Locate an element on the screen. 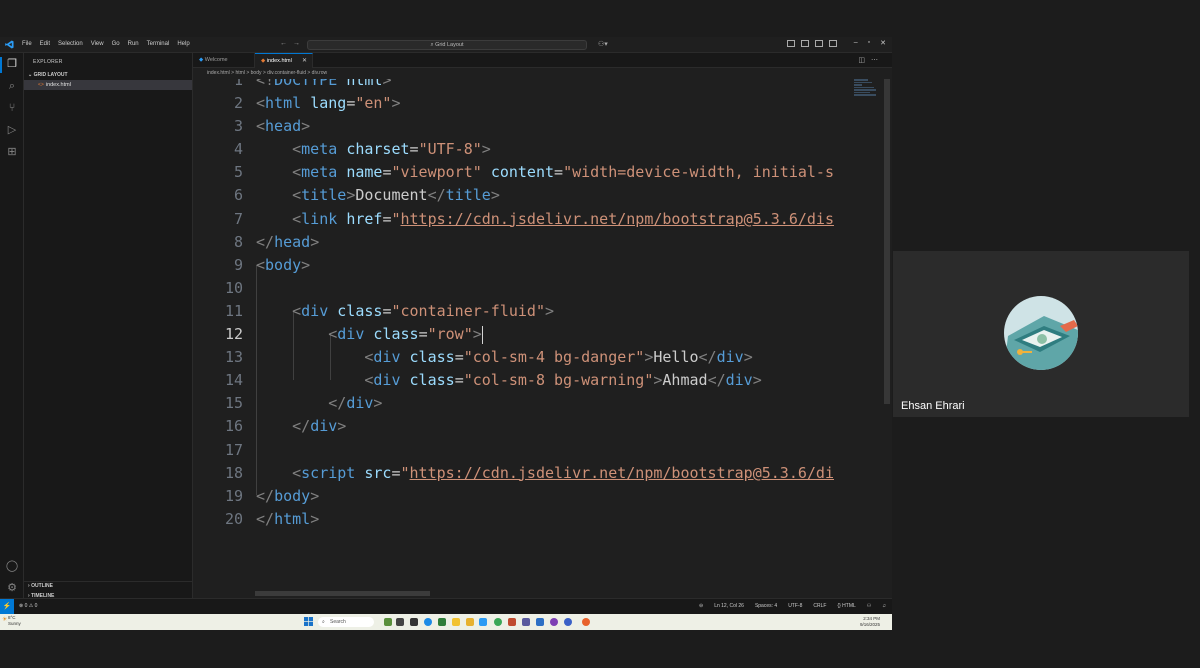  taskbar-search: ⌕ Search is located at coordinates (346, 622).